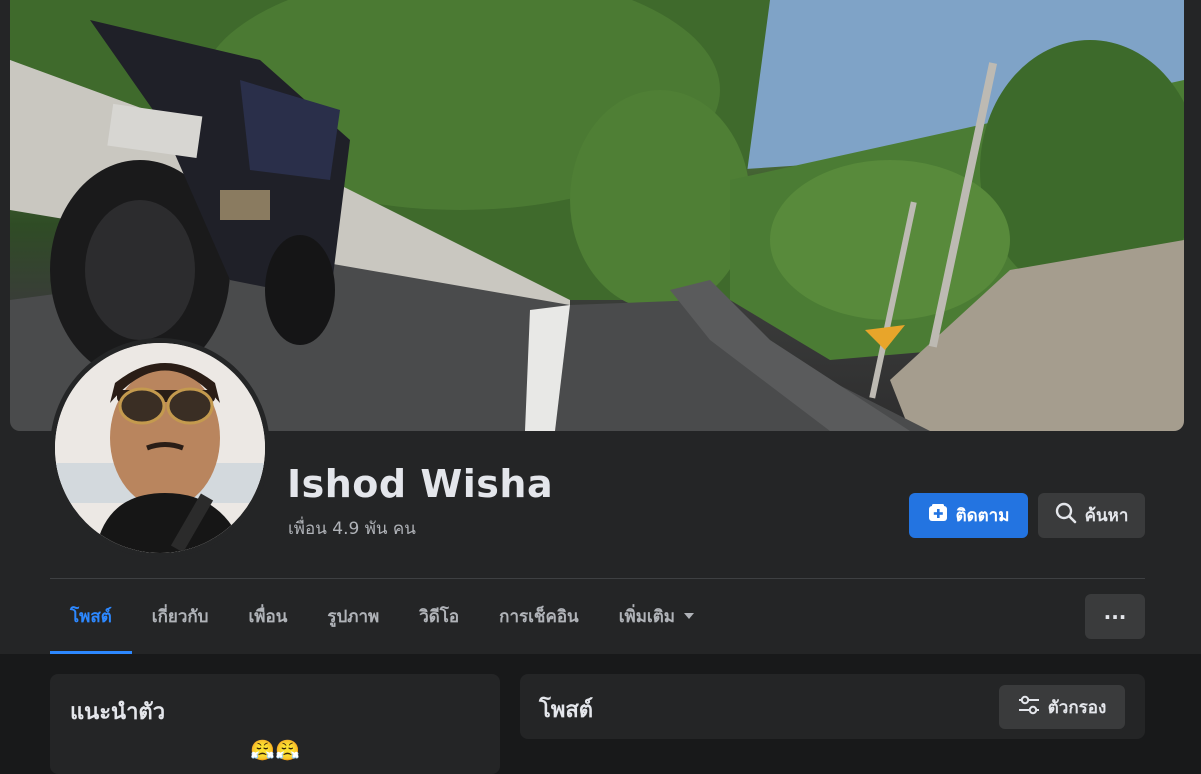 Image resolution: width=1201 pixels, height=774 pixels. Describe the element at coordinates (353, 616) in the screenshot. I see `tab-photos: รูปภาพ` at that location.